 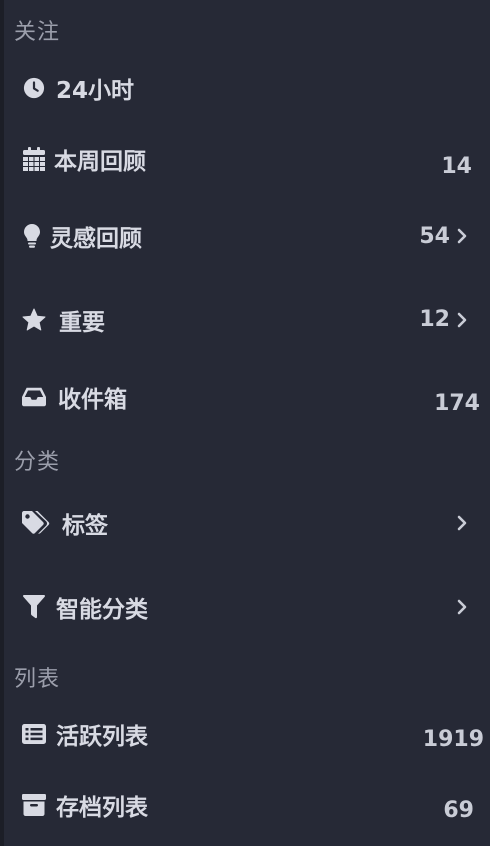 What do you see at coordinates (245, 523) in the screenshot?
I see `sidebar-item-tags: 标签` at bounding box center [245, 523].